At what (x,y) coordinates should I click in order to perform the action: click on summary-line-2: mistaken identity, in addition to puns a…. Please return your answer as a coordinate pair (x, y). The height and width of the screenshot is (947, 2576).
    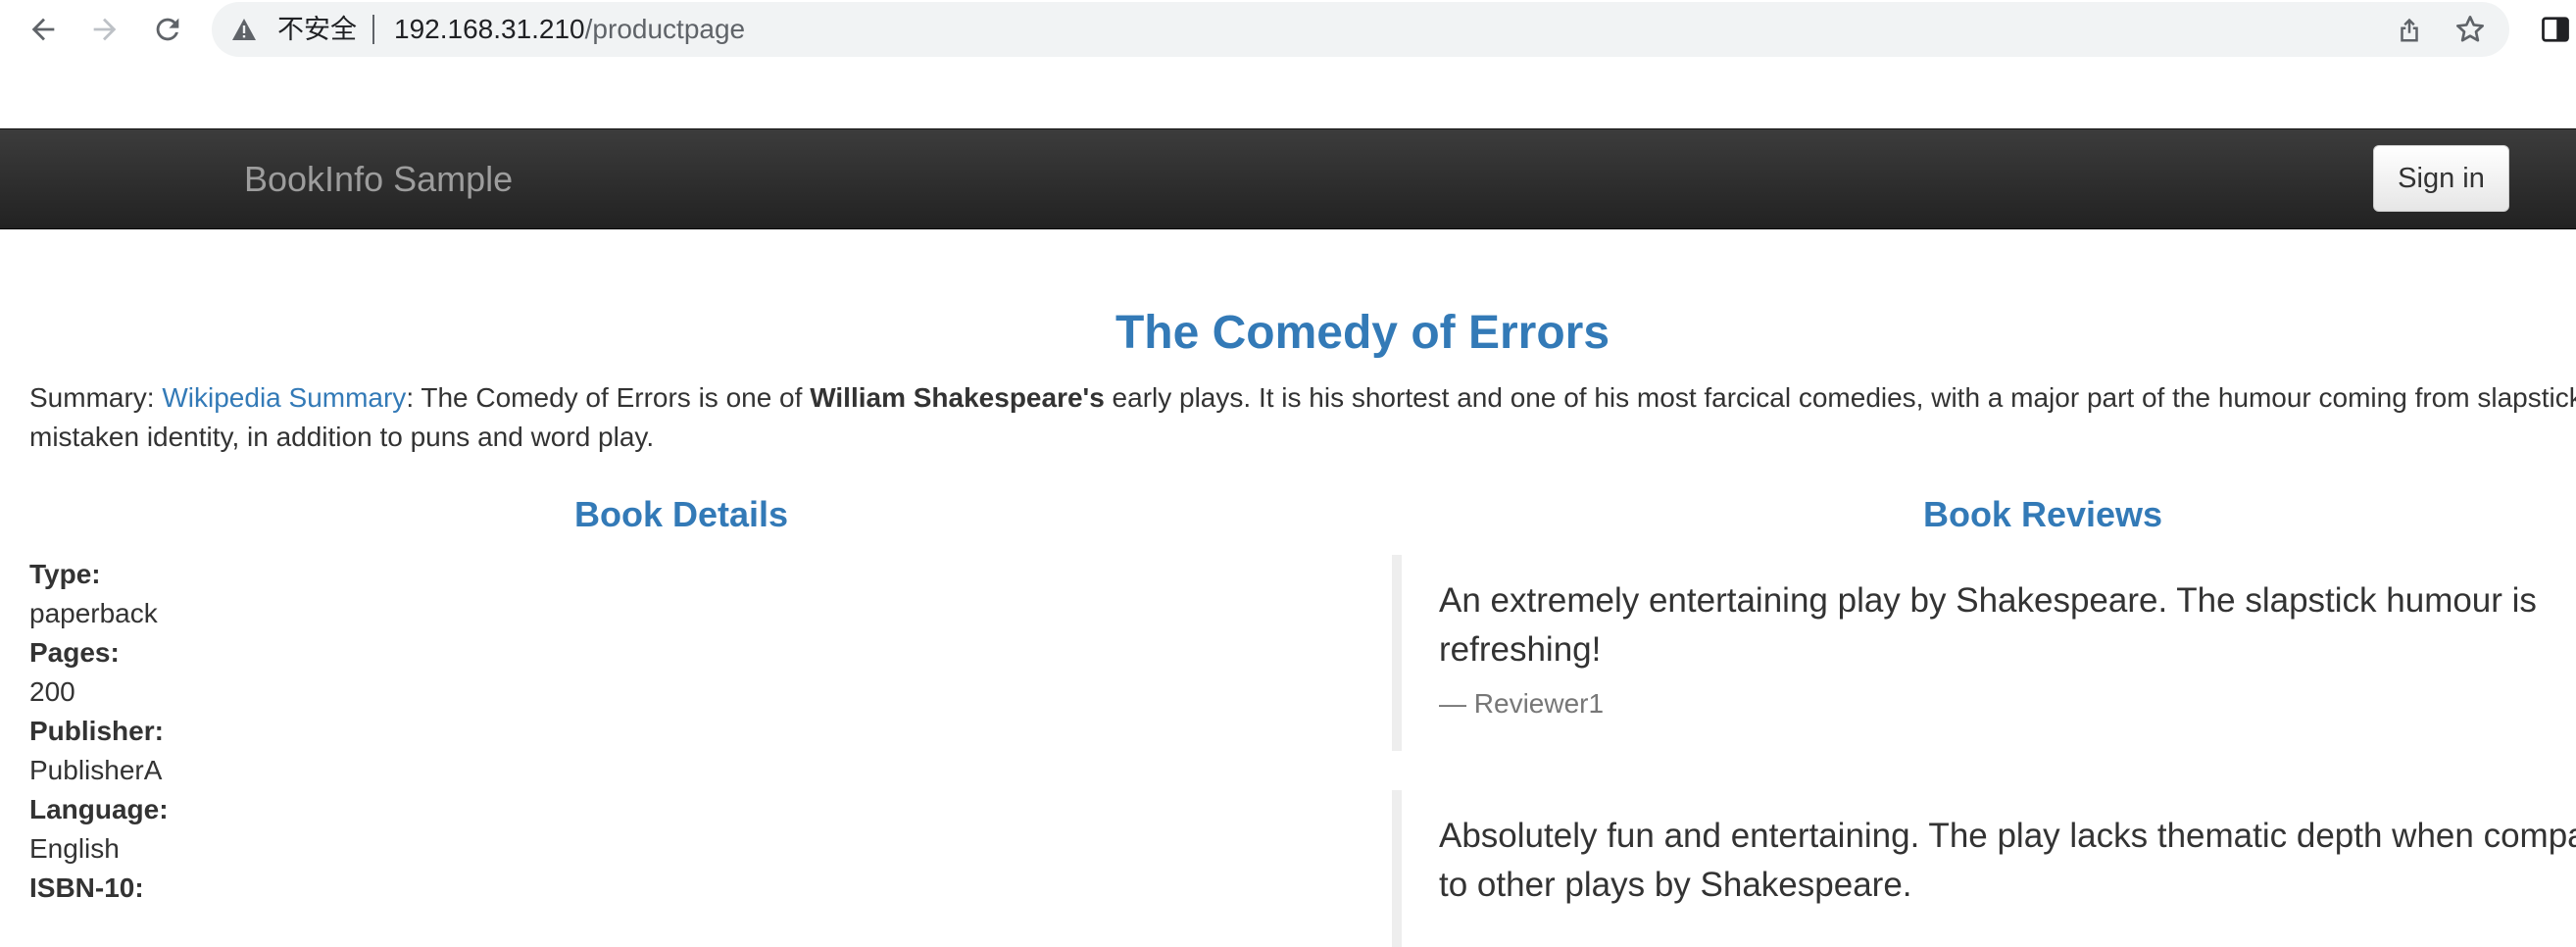
    Looking at the image, I should click on (342, 437).